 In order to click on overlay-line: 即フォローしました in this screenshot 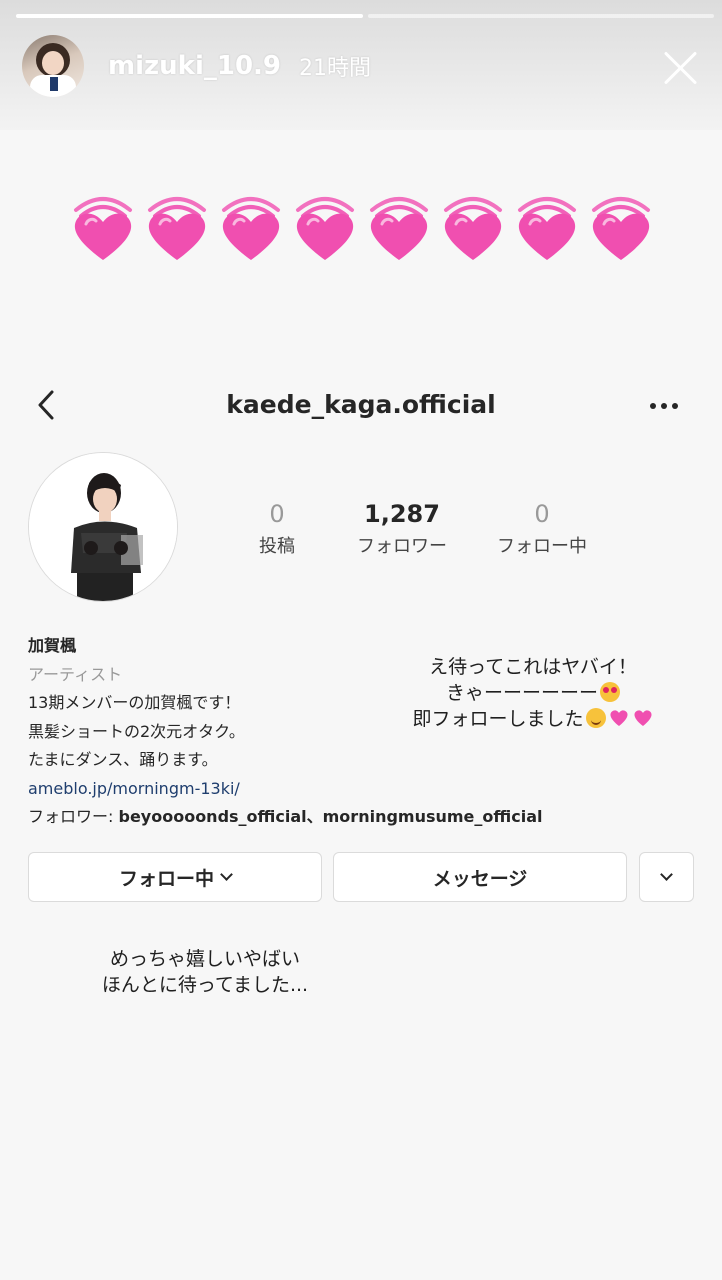, I will do `click(498, 719)`.